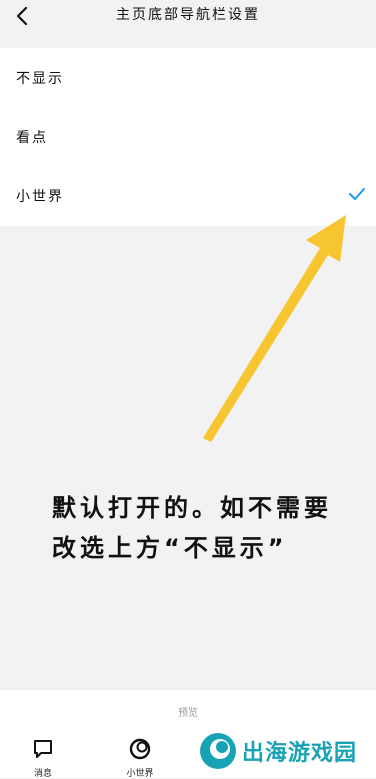 The width and height of the screenshot is (376, 779). I want to click on circle-icon, so click(140, 749).